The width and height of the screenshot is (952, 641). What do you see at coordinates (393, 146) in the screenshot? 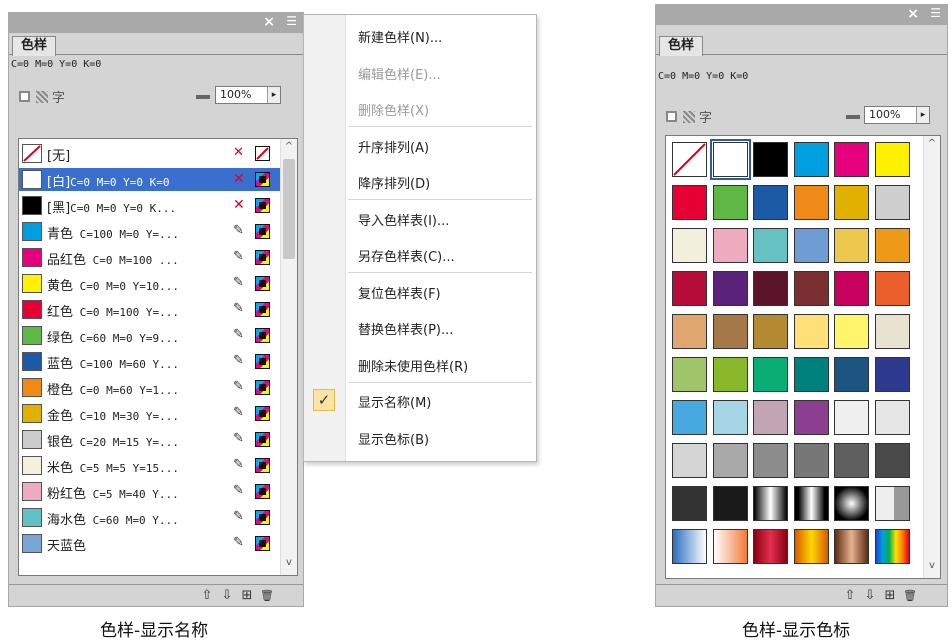
I see `menu-item: 升序排列(A)` at bounding box center [393, 146].